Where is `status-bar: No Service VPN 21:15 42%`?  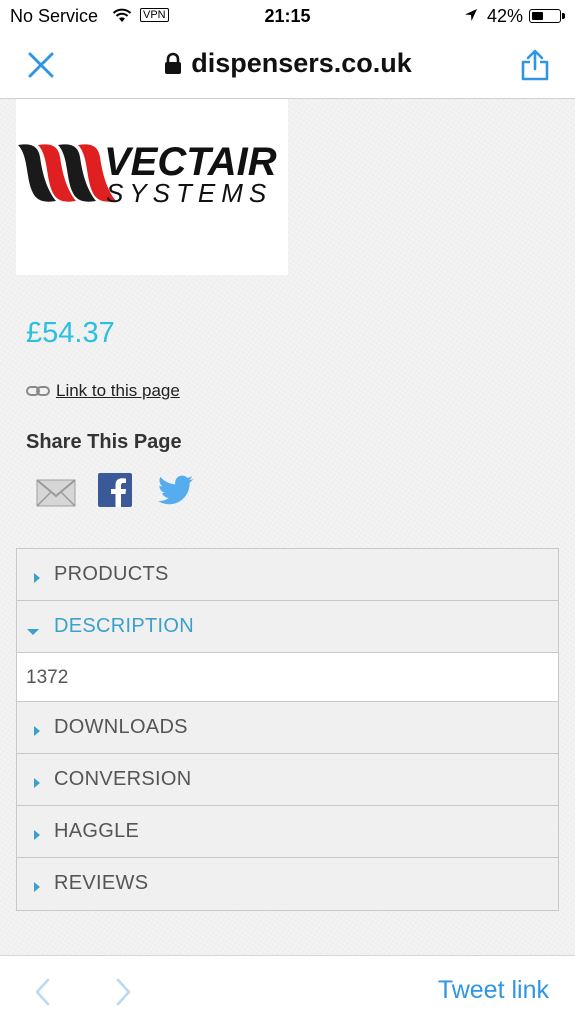
status-bar: No Service VPN 21:15 42% is located at coordinates (287, 16).